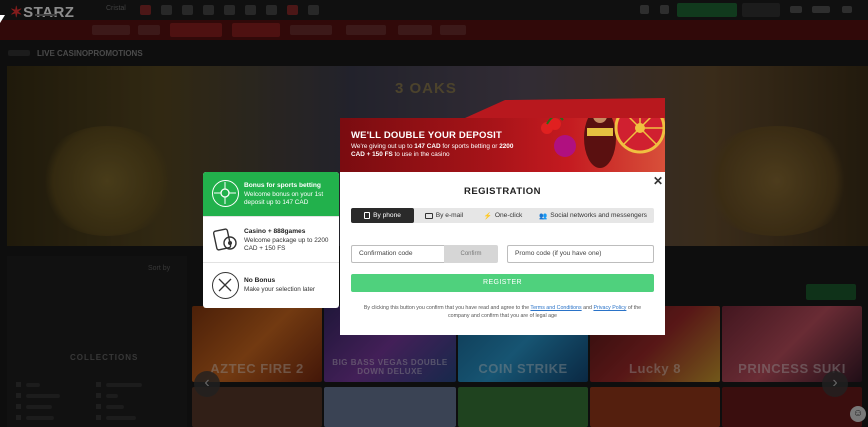  I want to click on soccer-ball-icon, so click(225, 193).